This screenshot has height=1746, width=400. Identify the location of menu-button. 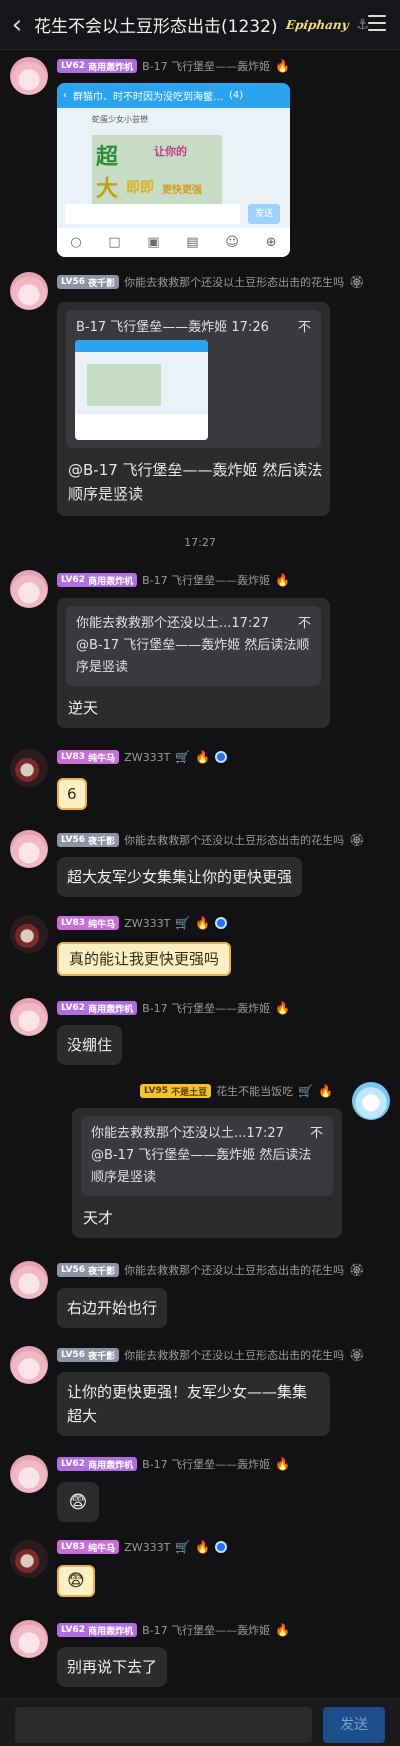
(377, 23).